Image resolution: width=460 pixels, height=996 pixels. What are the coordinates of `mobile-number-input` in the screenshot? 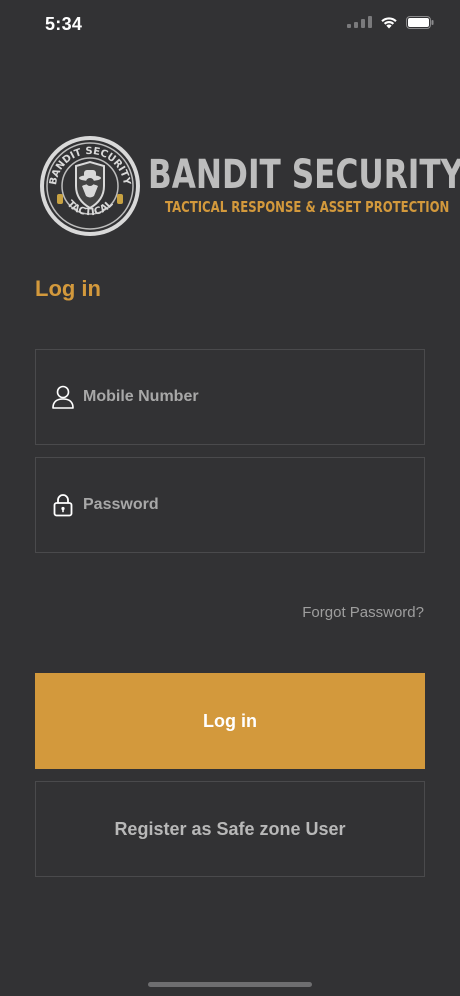 It's located at (253, 397).